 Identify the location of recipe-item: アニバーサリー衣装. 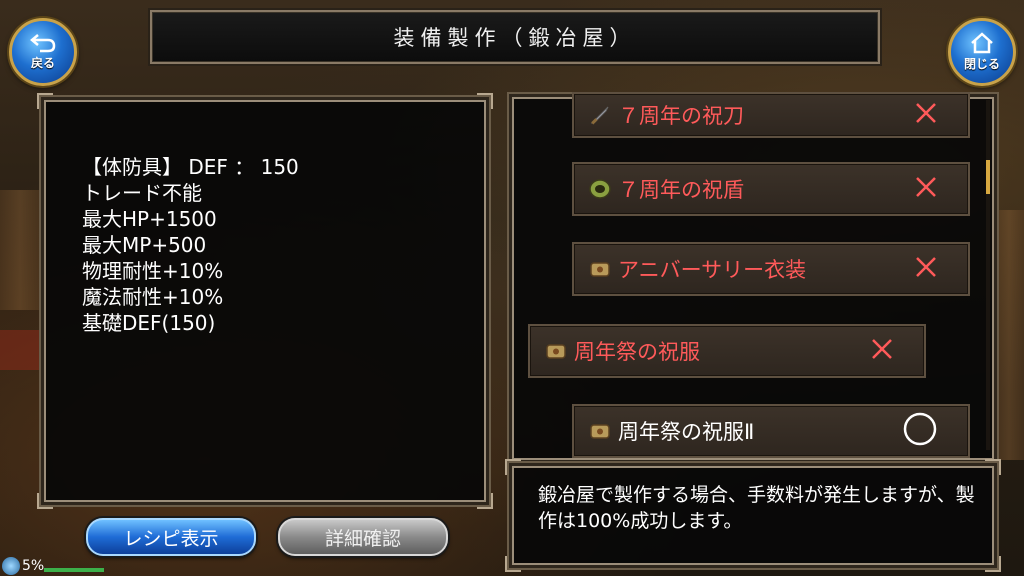
(771, 269).